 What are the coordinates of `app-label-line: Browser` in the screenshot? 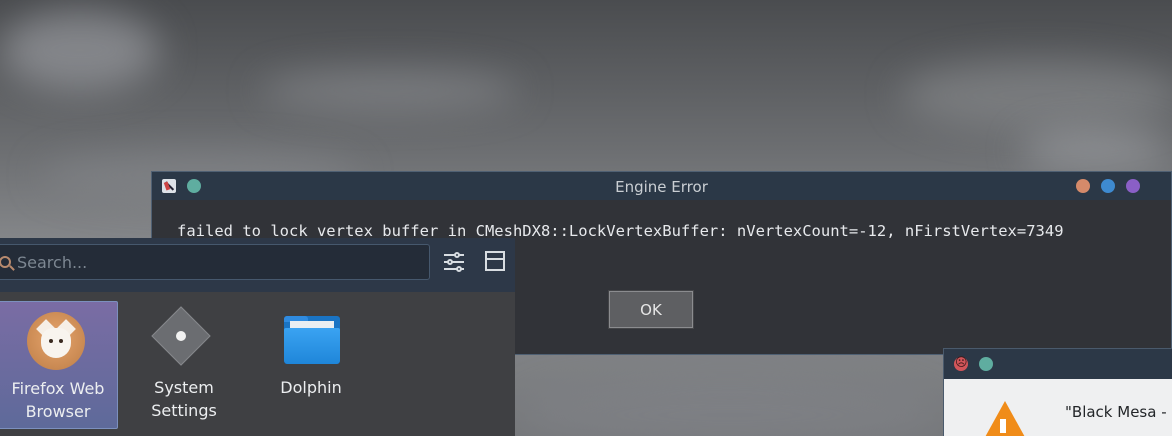 It's located at (58, 411).